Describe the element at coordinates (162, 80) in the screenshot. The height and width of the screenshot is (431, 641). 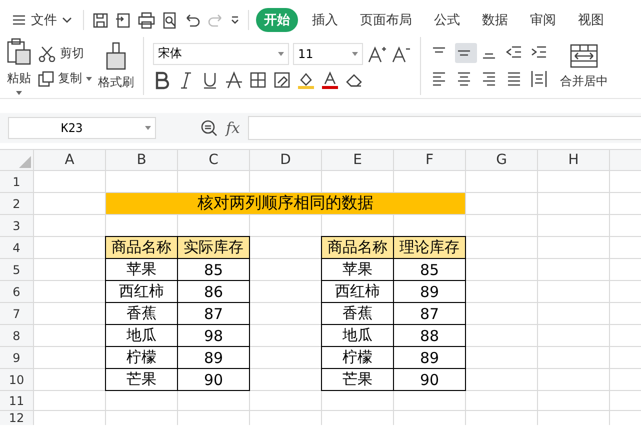
I see `bold-icon` at that location.